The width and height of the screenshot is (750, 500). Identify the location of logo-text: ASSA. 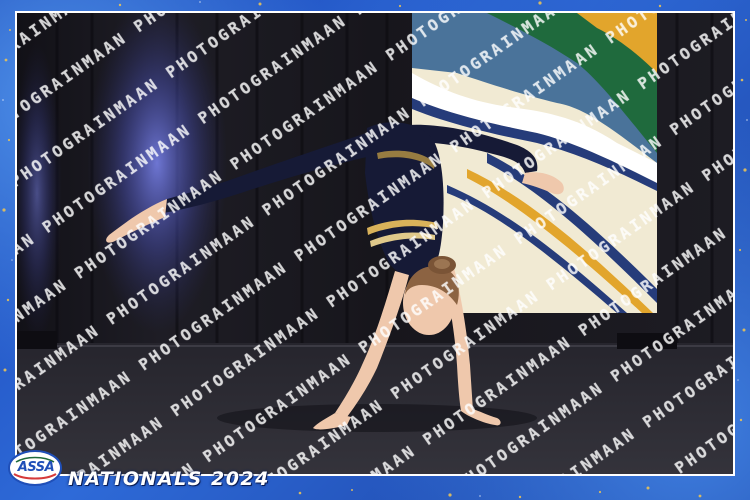
(36, 467).